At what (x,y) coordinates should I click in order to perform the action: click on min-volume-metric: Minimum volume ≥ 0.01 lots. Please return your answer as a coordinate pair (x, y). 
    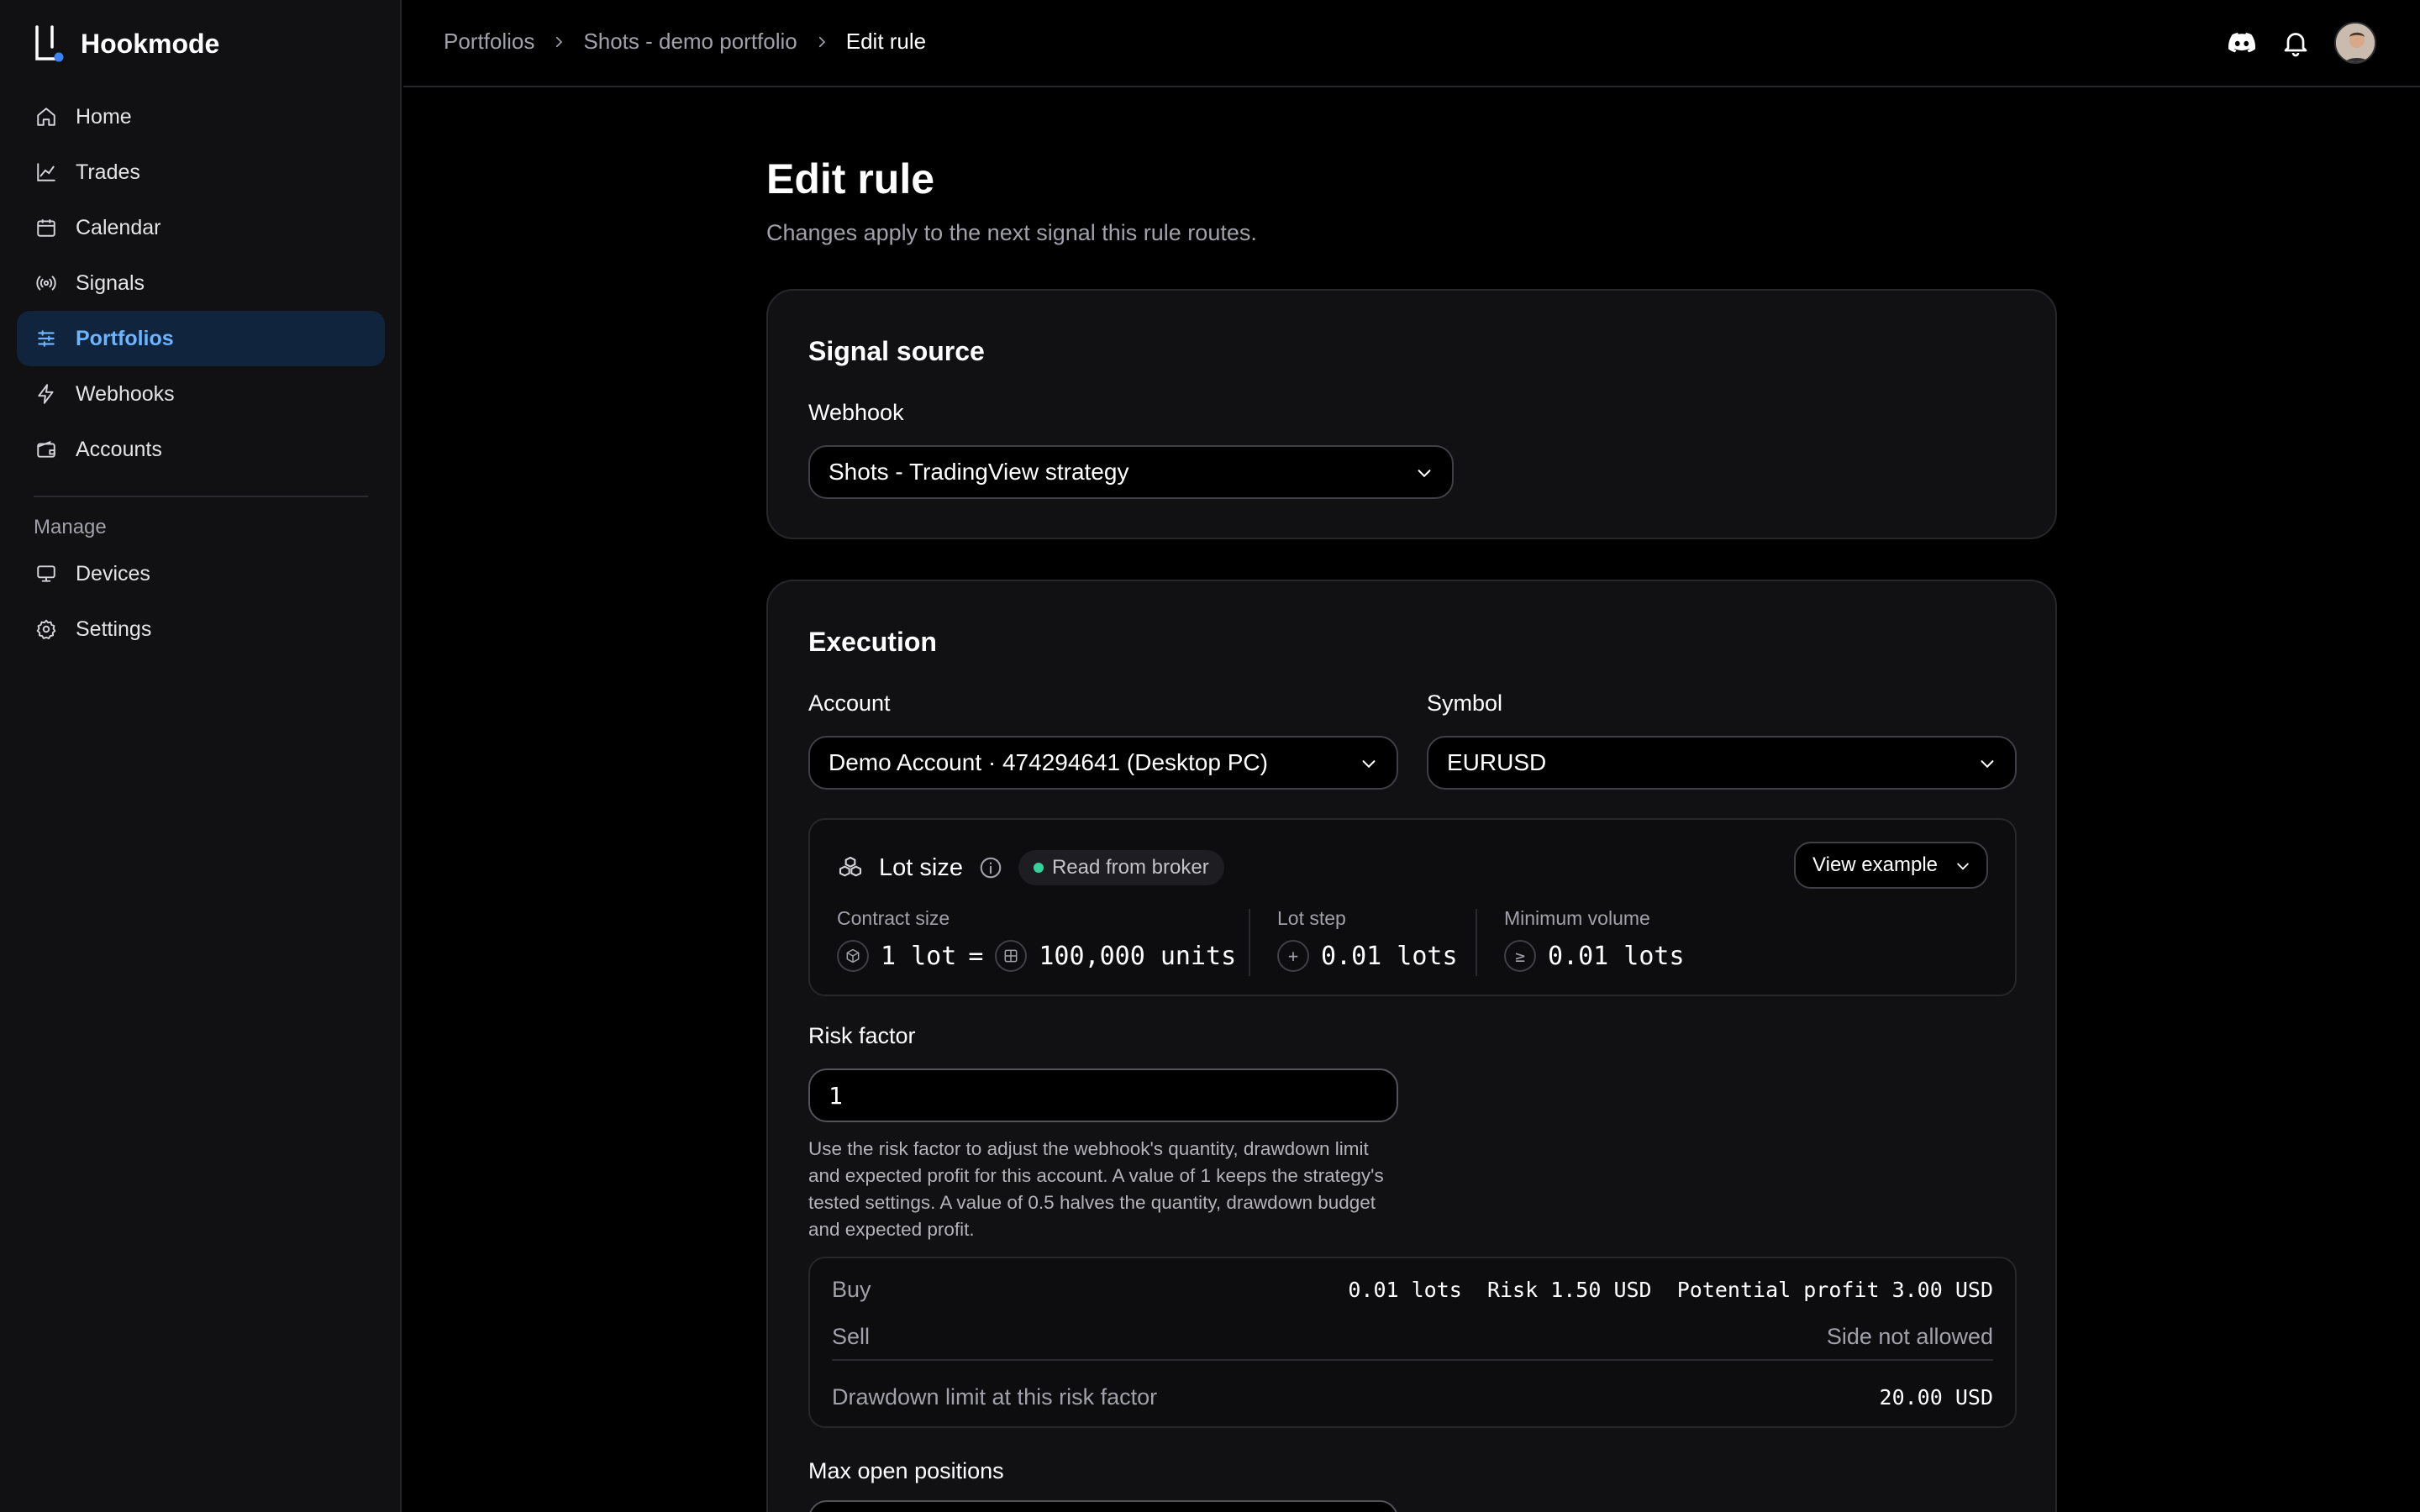
    Looking at the image, I should click on (1594, 939).